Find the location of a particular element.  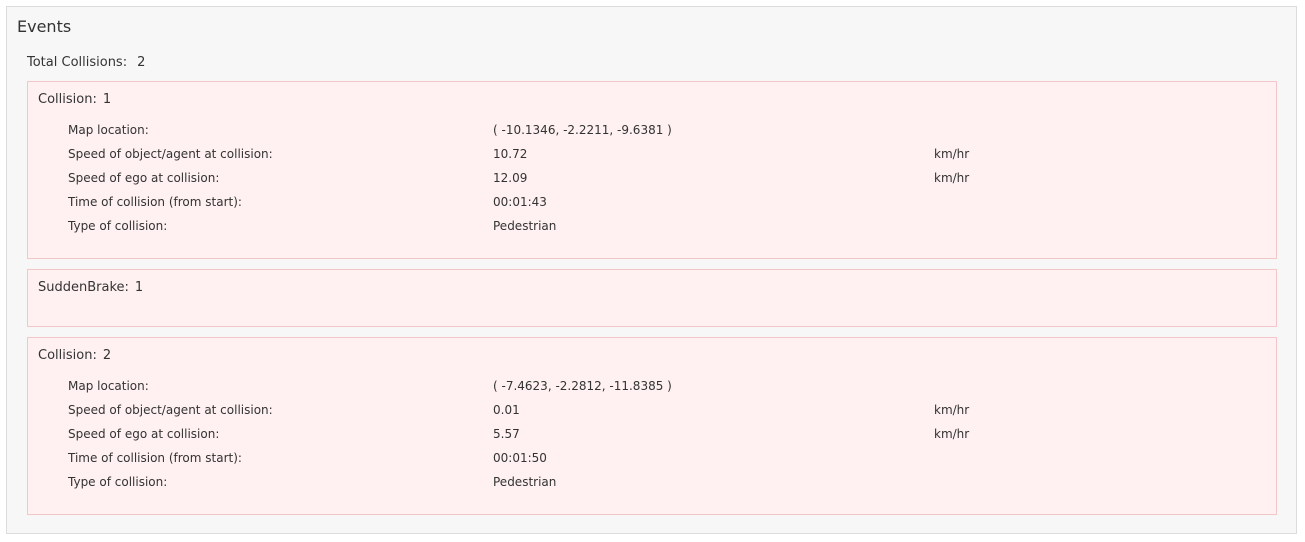

detail-value: ( -7.4623, -2.2812, -11.8385 ) is located at coordinates (582, 386).